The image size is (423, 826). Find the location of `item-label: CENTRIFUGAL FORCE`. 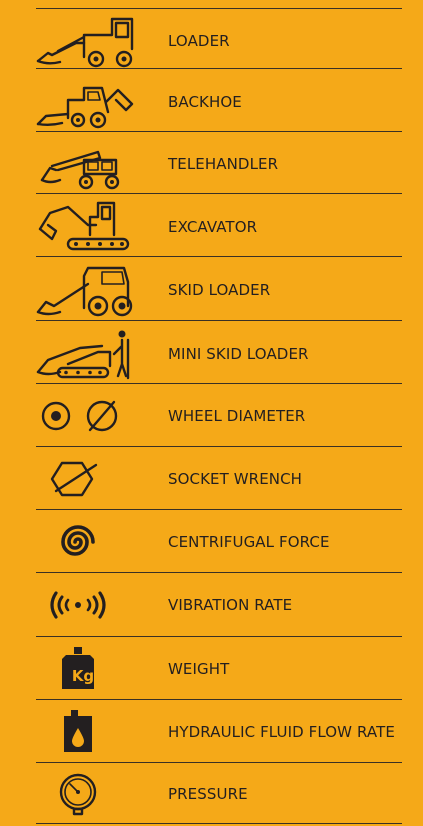

item-label: CENTRIFUGAL FORCE is located at coordinates (249, 541).